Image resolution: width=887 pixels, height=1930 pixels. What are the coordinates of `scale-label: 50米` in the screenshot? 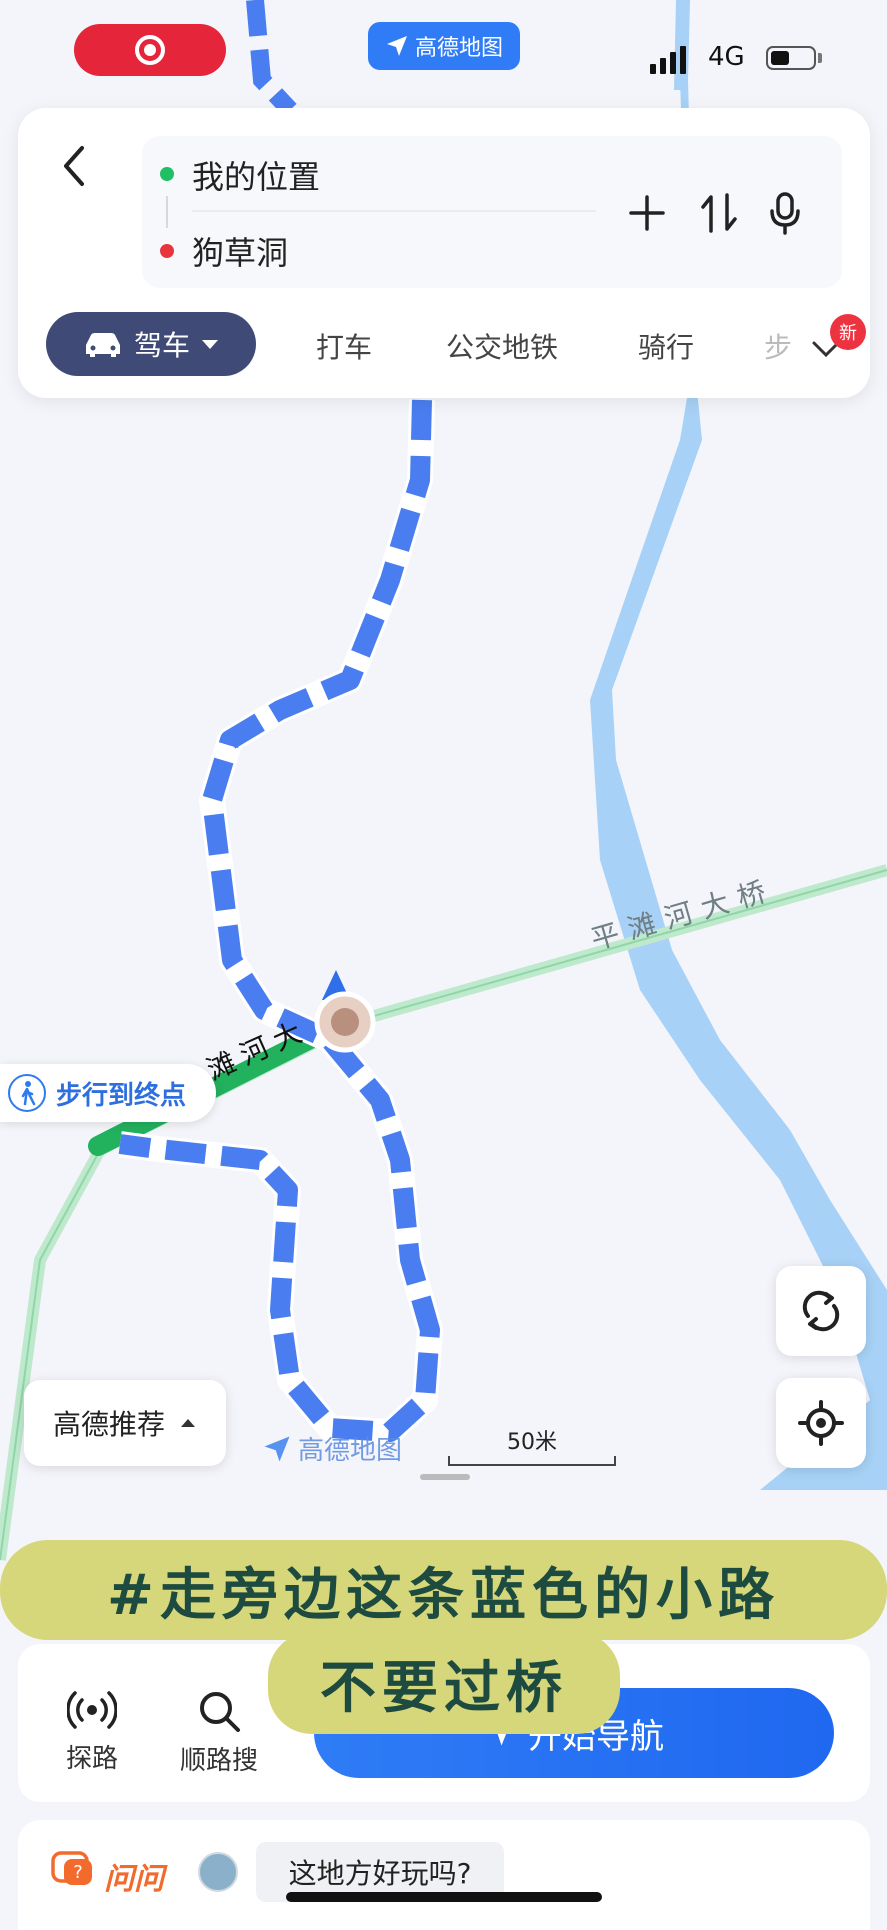 It's located at (532, 1442).